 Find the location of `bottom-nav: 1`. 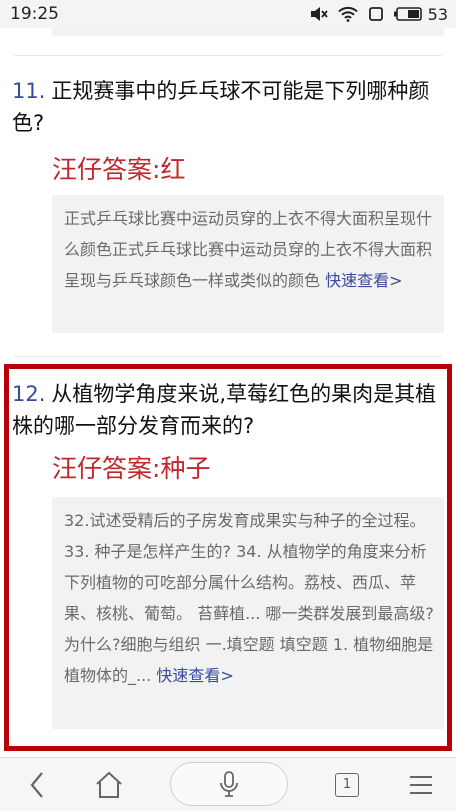

bottom-nav: 1 is located at coordinates (228, 784).